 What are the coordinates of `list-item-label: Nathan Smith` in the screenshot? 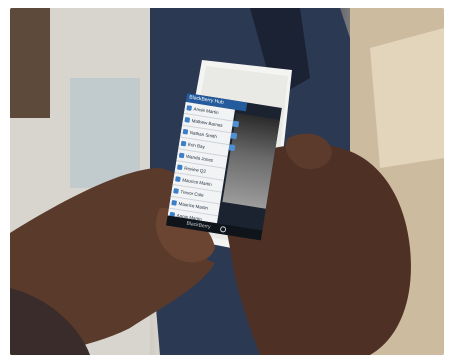 It's located at (203, 134).